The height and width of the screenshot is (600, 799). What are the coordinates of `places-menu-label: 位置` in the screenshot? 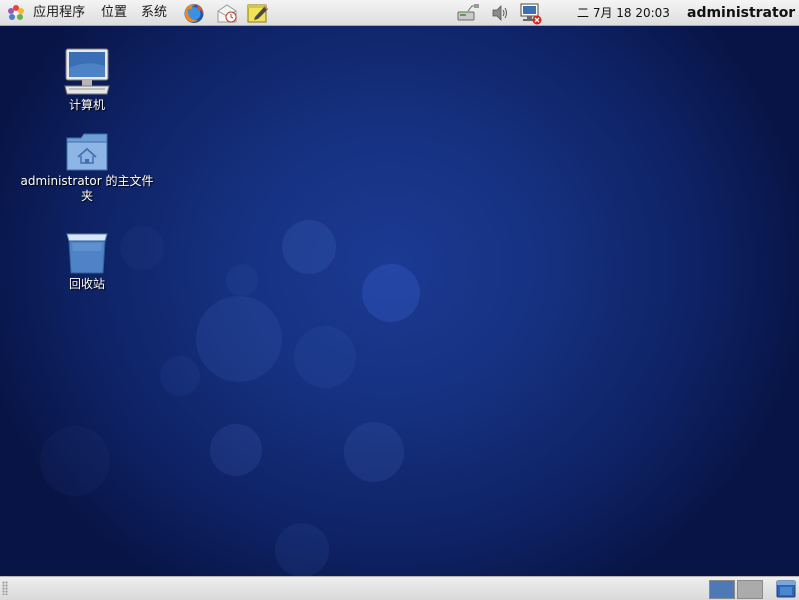 It's located at (114, 12).